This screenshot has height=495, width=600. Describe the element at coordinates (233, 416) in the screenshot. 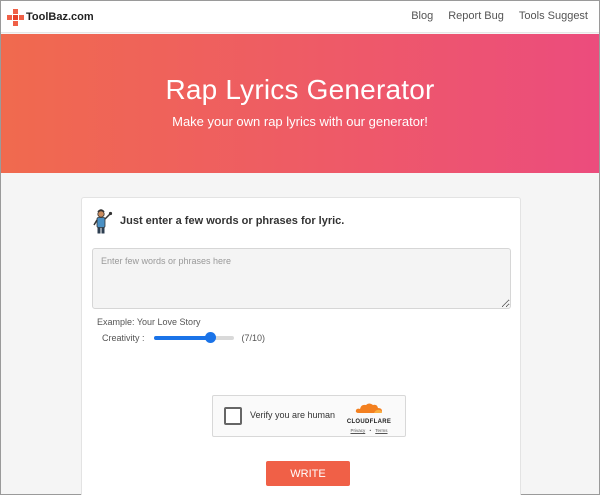

I see `captcha-checkbox` at that location.